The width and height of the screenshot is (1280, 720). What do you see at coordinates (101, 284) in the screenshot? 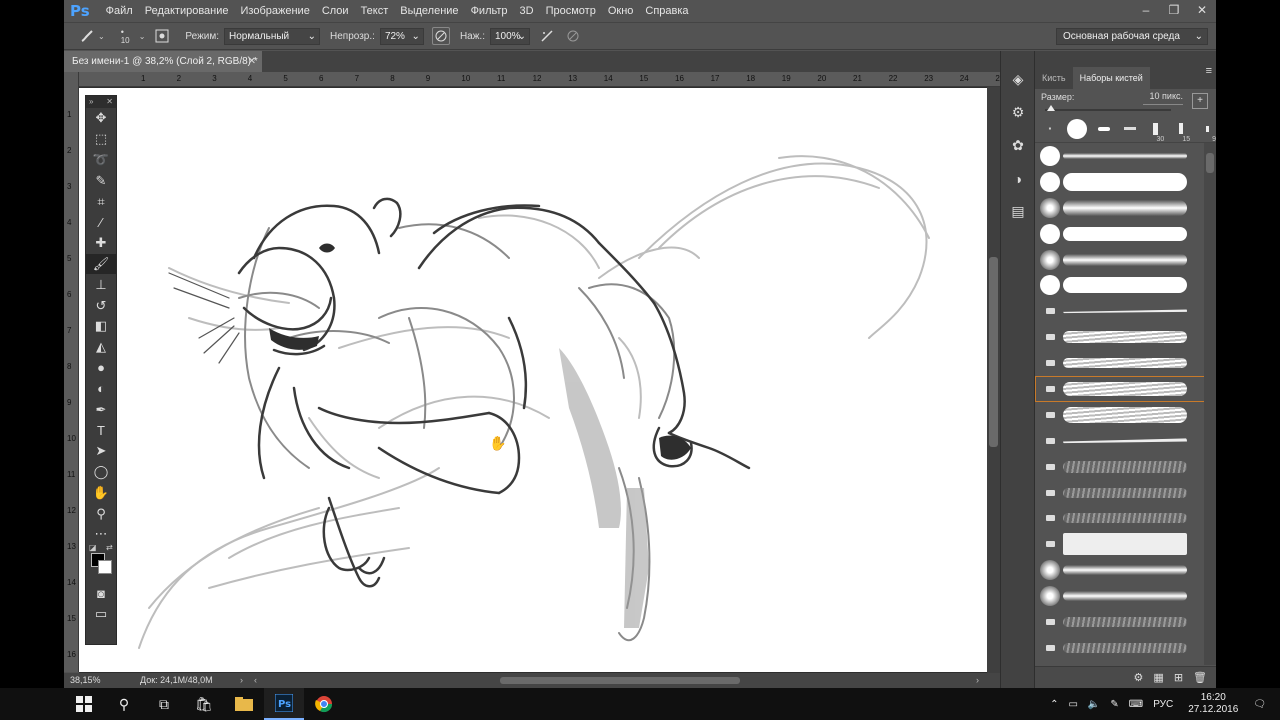
I see `clone-stamp-tool-icon: ⊥` at bounding box center [101, 284].